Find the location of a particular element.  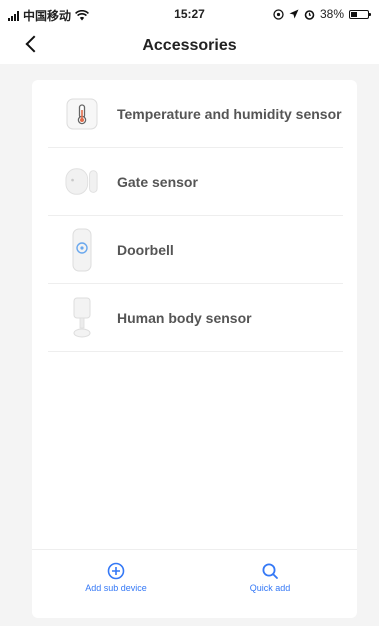

add-sub-device-button: Add sub device is located at coordinates (116, 577).